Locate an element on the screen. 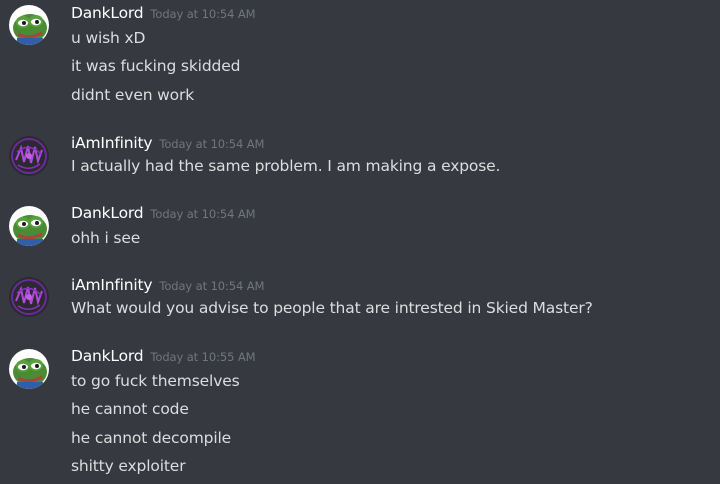 The height and width of the screenshot is (484, 720). message-text: to go fuck themselves is located at coordinates (155, 381).